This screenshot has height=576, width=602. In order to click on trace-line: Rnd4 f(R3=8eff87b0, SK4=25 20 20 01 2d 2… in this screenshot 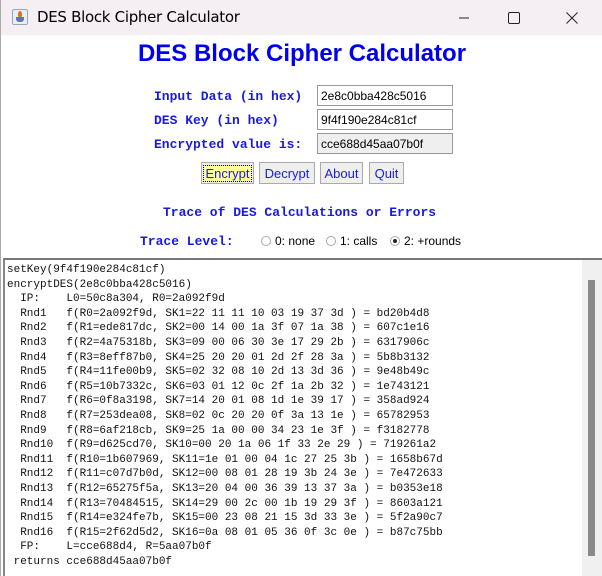, I will do `click(225, 357)`.